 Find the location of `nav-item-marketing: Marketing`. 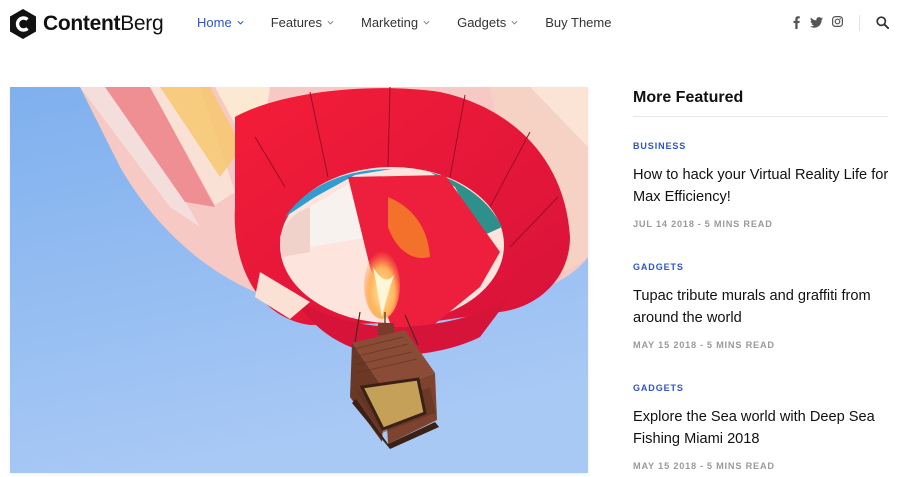

nav-item-marketing: Marketing is located at coordinates (395, 22).